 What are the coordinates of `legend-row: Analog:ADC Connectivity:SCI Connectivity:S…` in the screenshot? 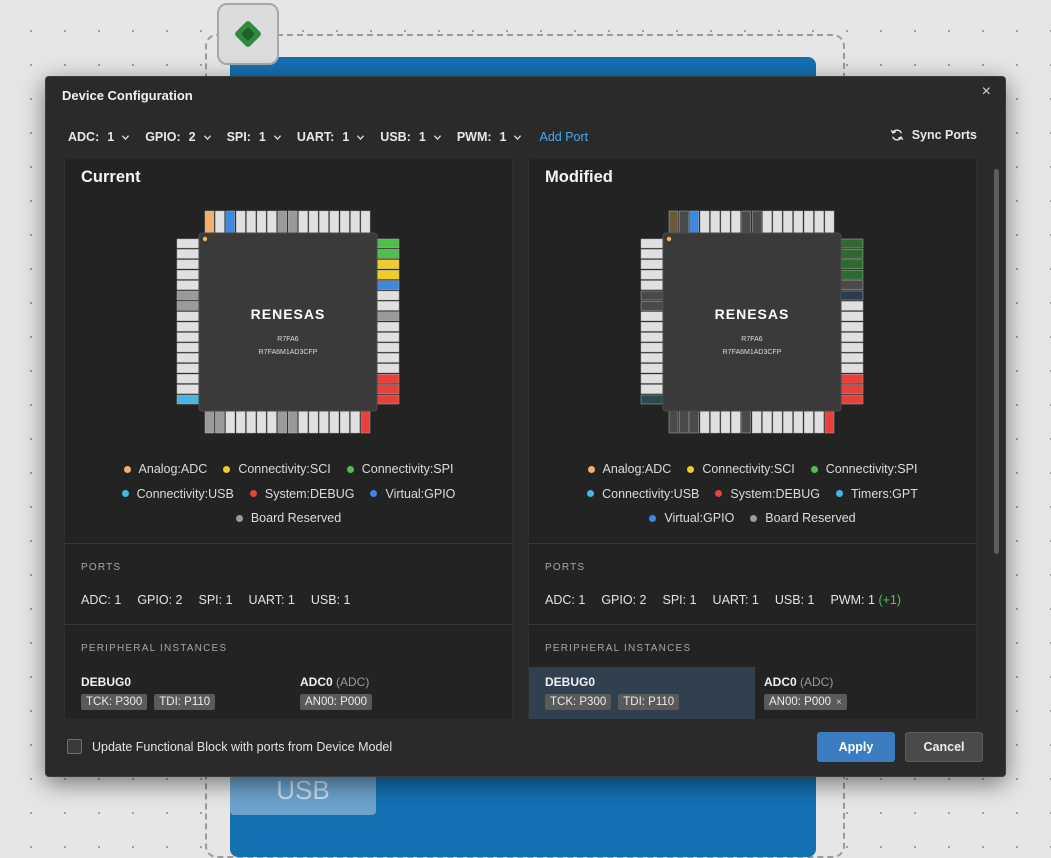 It's located at (288, 469).